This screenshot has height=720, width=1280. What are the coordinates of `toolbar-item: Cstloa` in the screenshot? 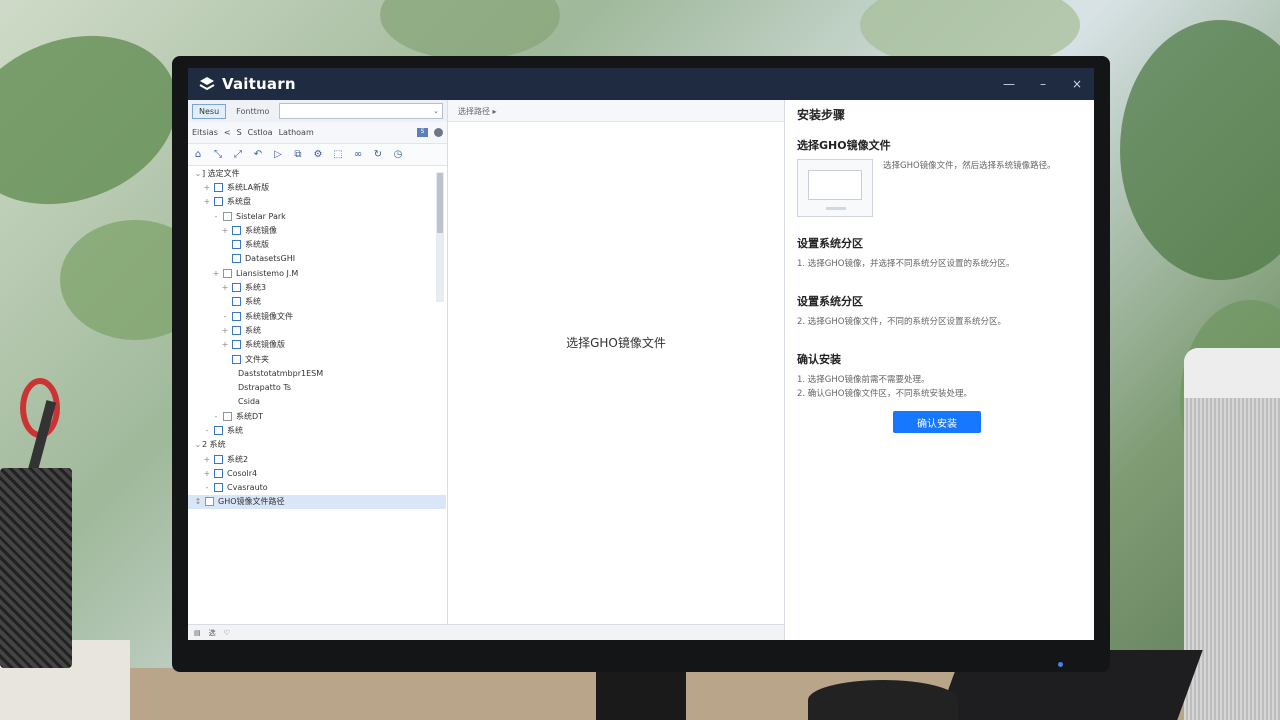 It's located at (260, 132).